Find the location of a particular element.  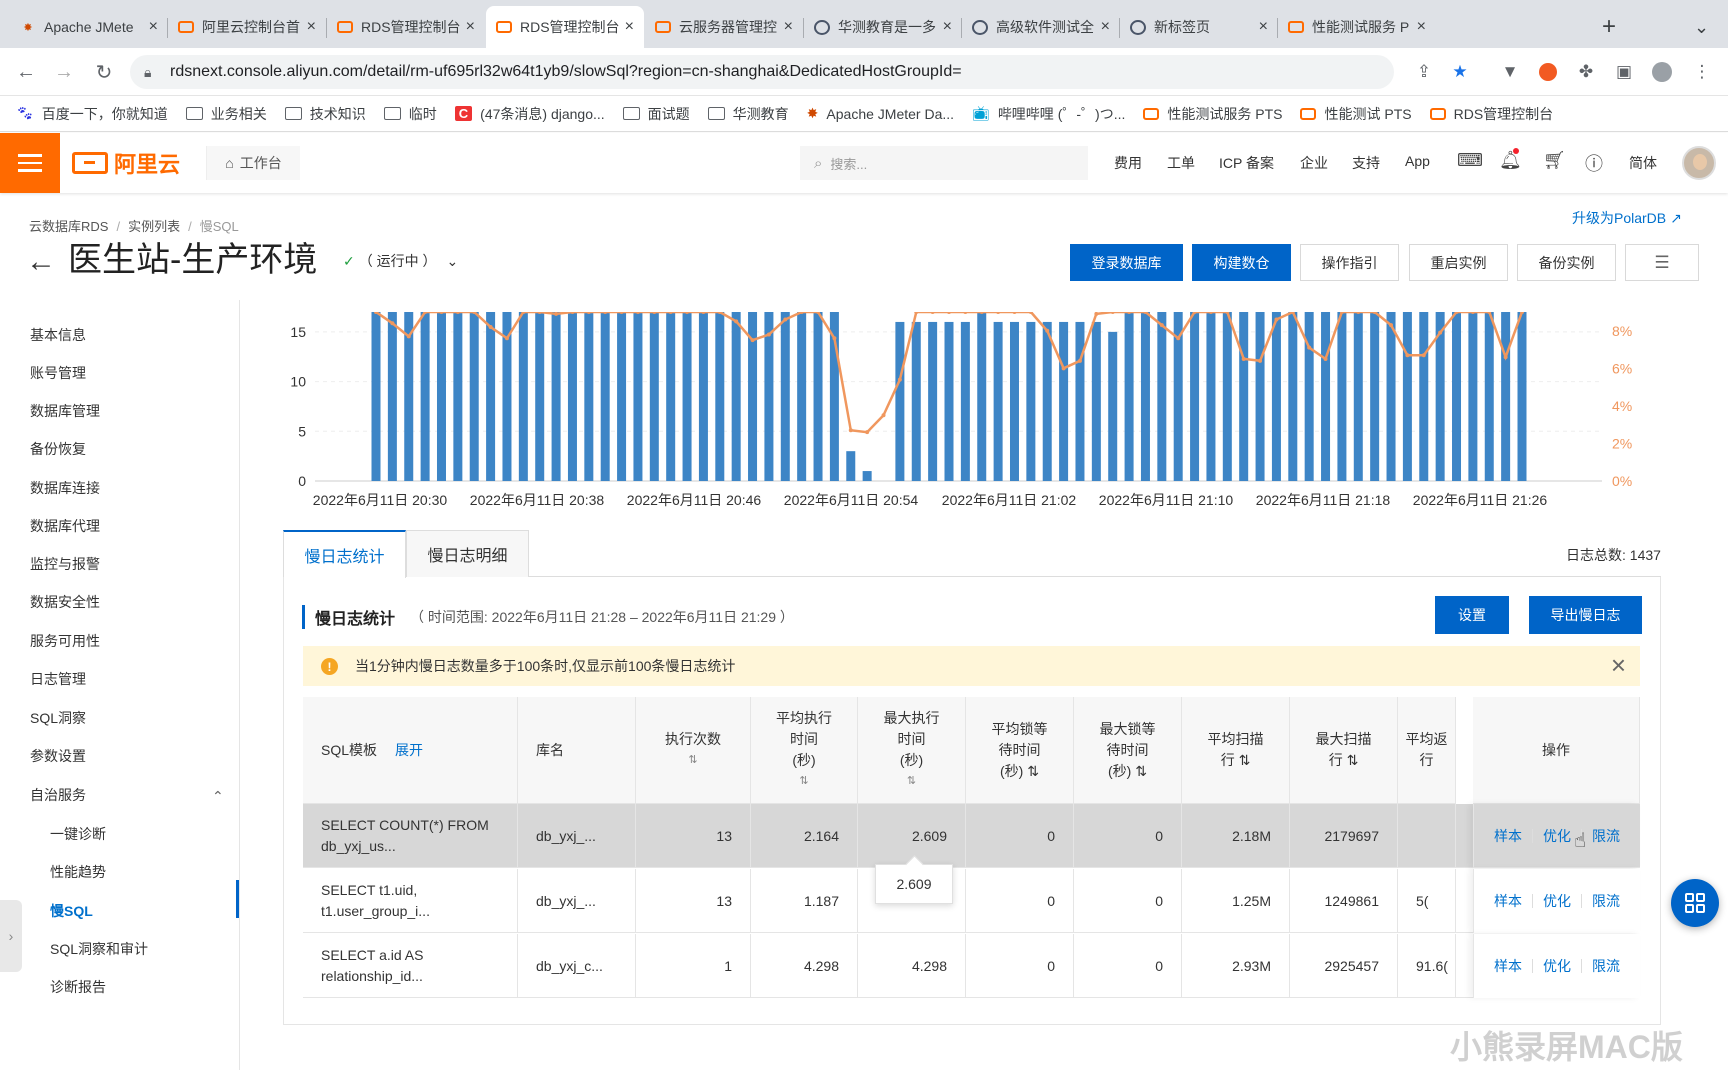

sidebar-subitem: 慢SQL is located at coordinates (71, 911).